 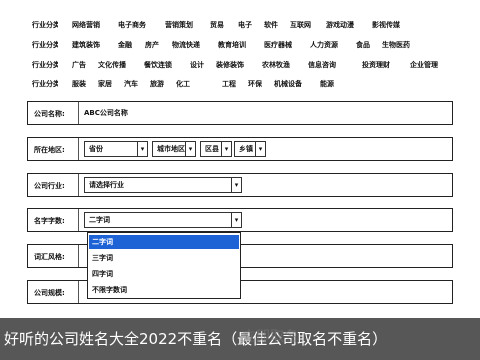 I want to click on category-link: 工程, so click(x=232, y=84).